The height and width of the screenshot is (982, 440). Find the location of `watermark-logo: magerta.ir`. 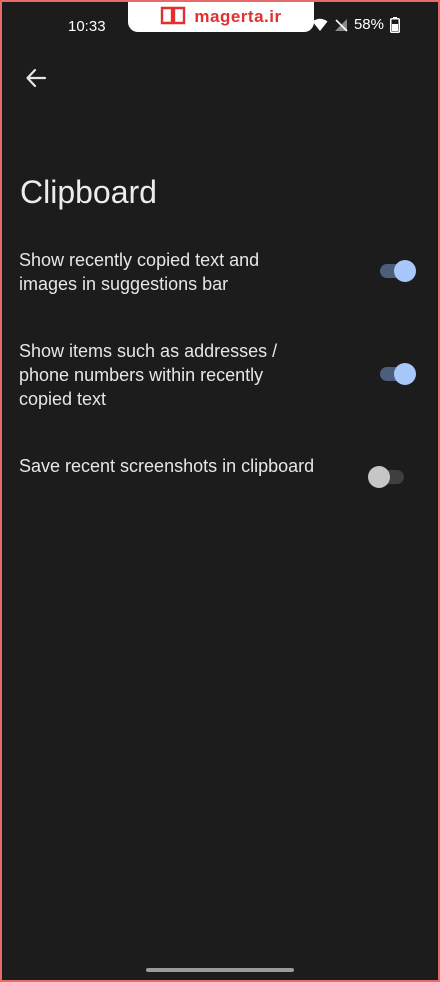

watermark-logo: magerta.ir is located at coordinates (221, 17).